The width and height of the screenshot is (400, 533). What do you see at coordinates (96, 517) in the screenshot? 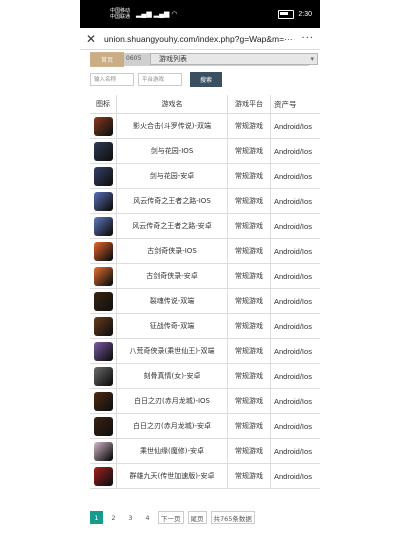
I see `page-1: 1` at bounding box center [96, 517].